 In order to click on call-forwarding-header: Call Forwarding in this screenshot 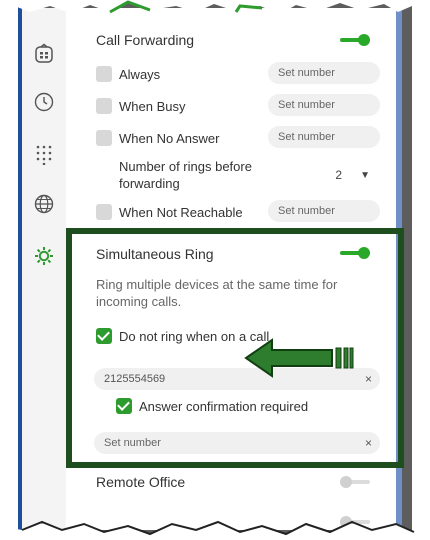, I will do `click(237, 40)`.